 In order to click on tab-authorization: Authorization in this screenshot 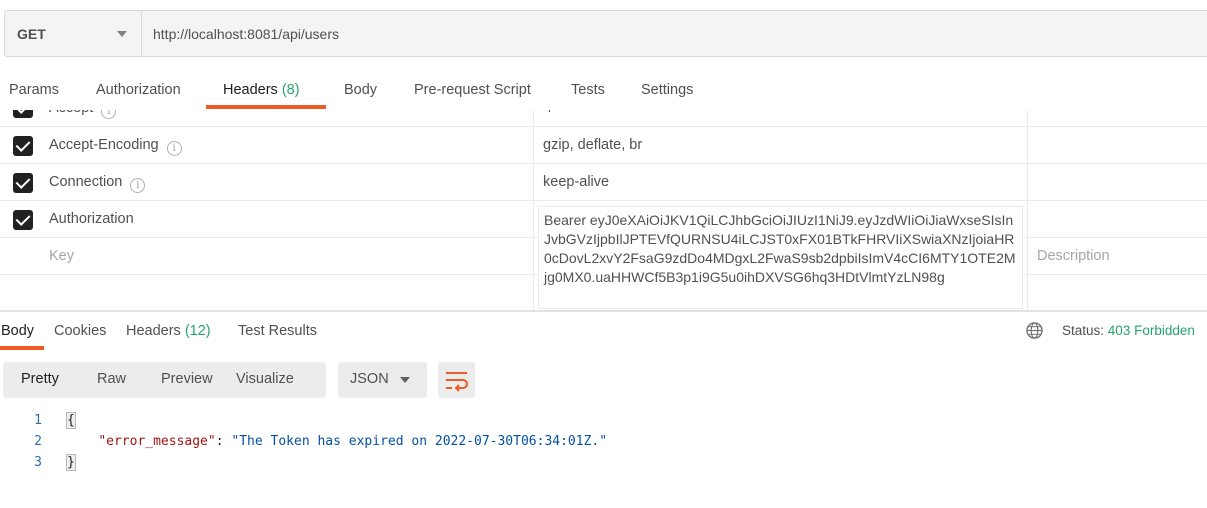, I will do `click(138, 90)`.